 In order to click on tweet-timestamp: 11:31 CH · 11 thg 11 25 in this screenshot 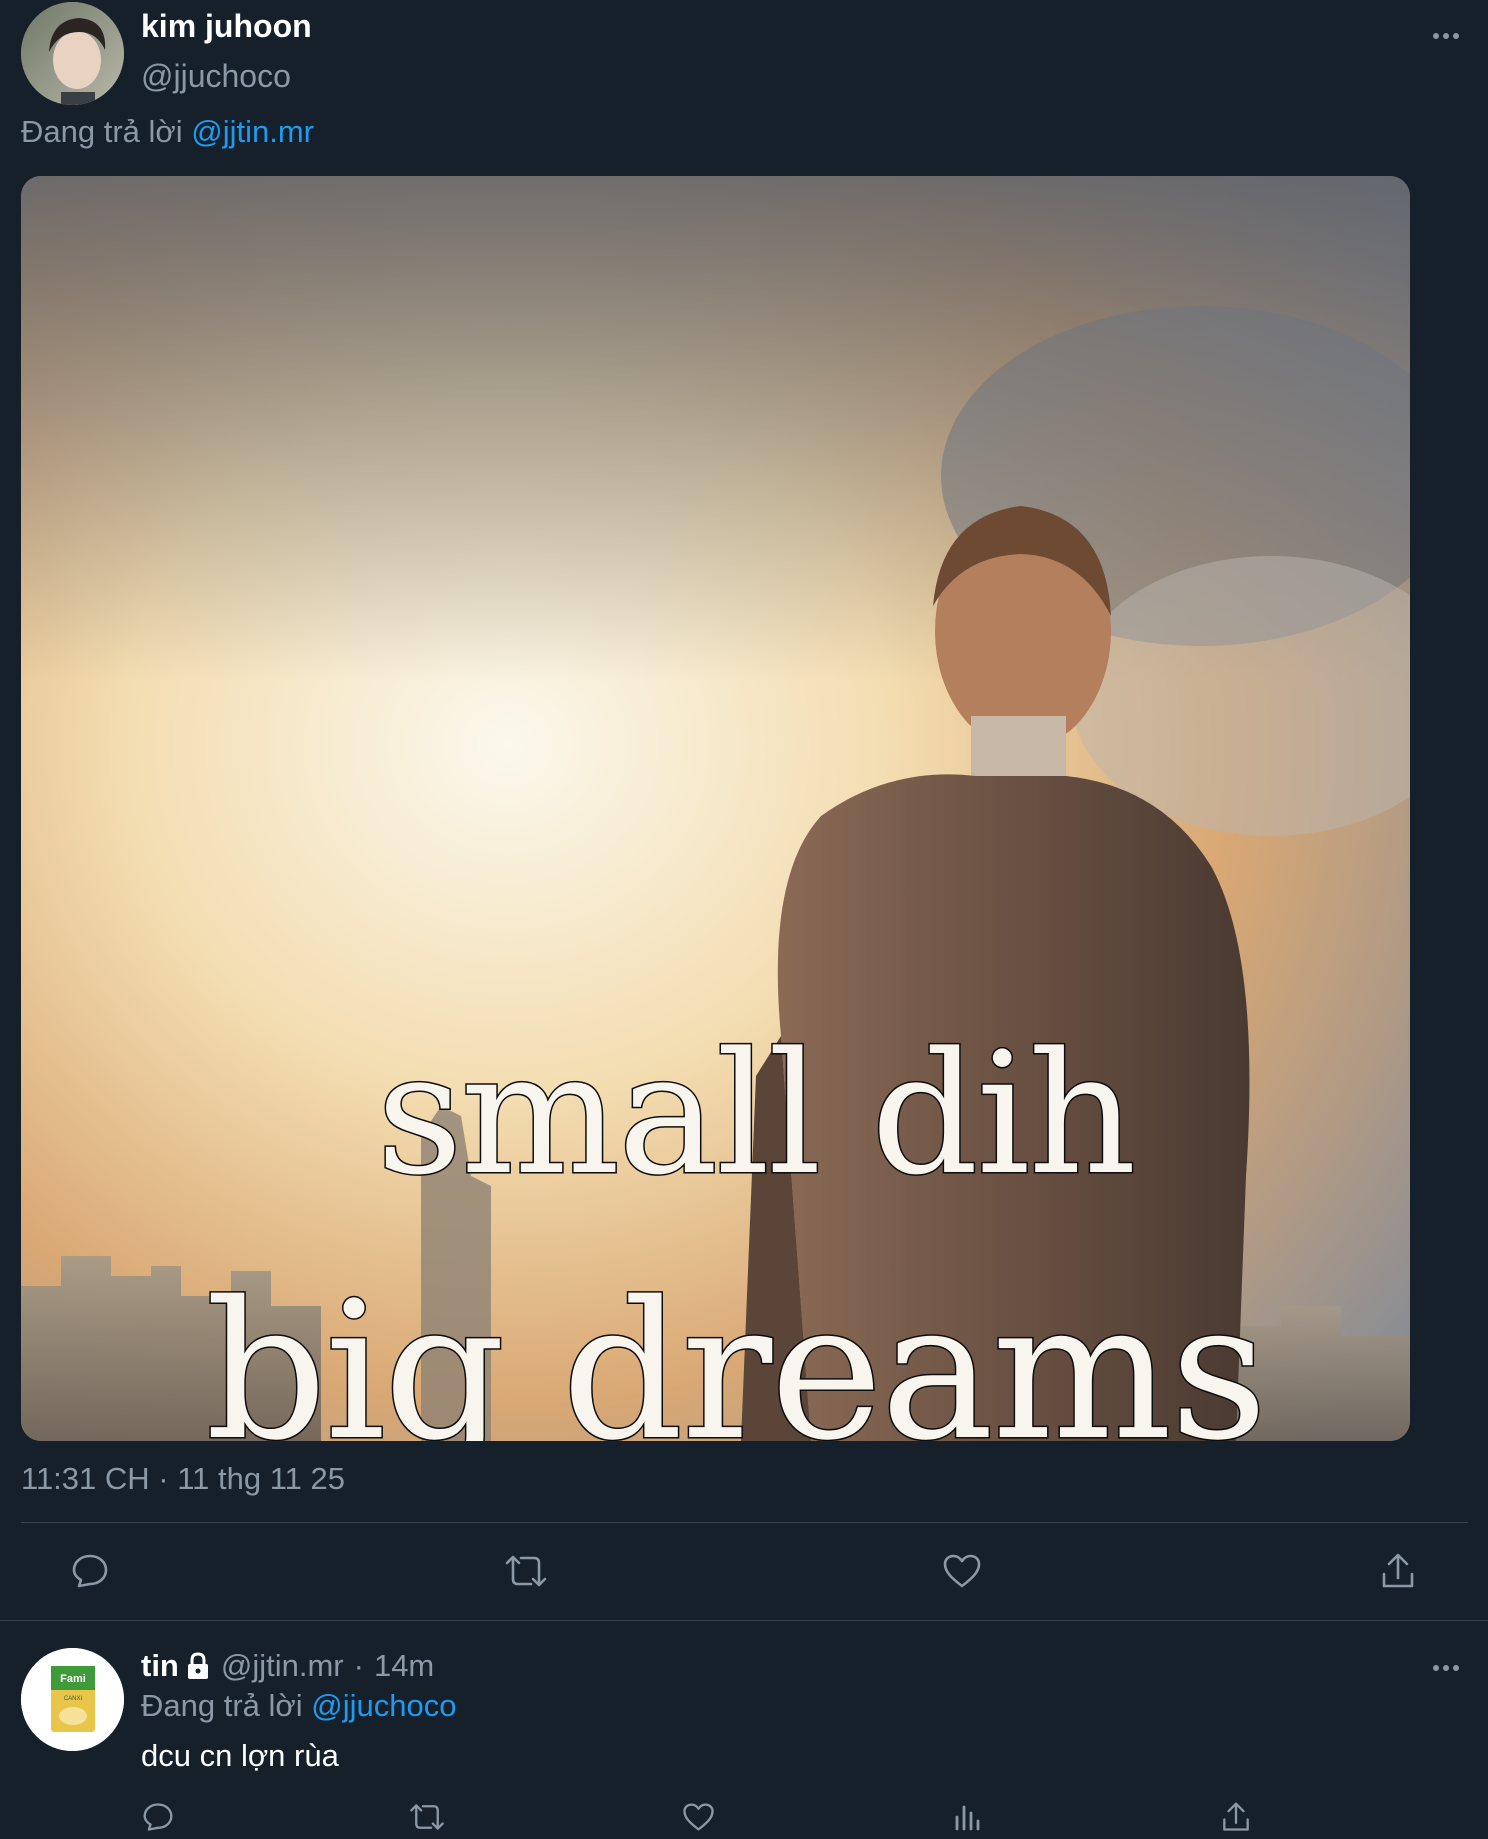, I will do `click(183, 1479)`.